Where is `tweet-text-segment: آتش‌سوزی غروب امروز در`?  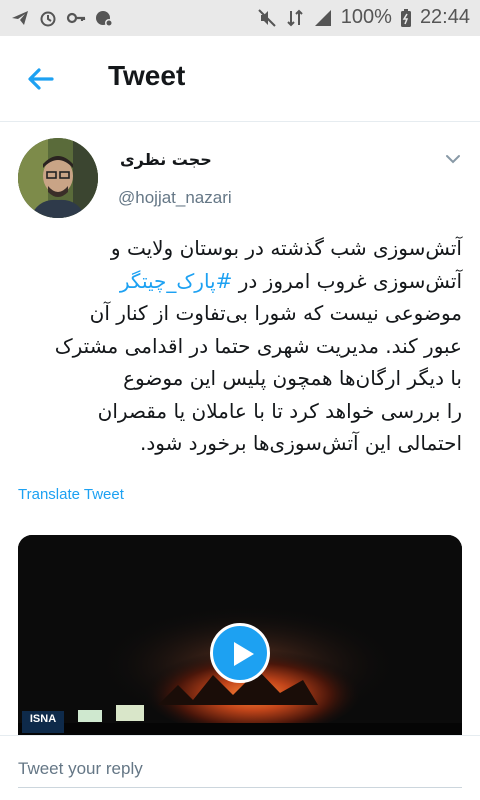 tweet-text-segment: آتش‌سوزی غروب امروز در is located at coordinates (347, 280).